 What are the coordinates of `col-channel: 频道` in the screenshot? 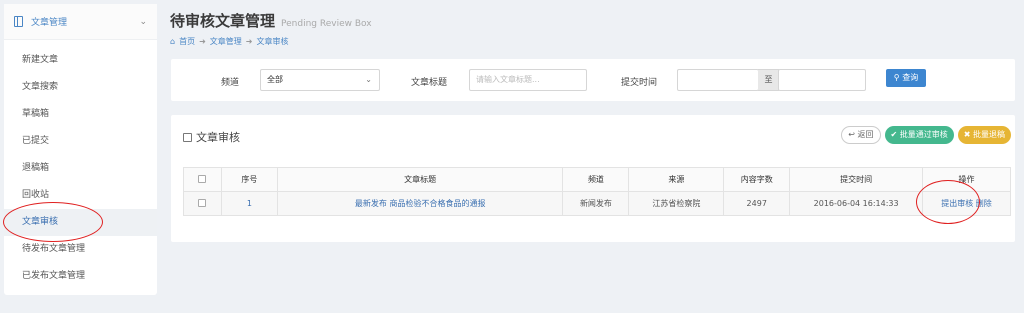 It's located at (596, 179).